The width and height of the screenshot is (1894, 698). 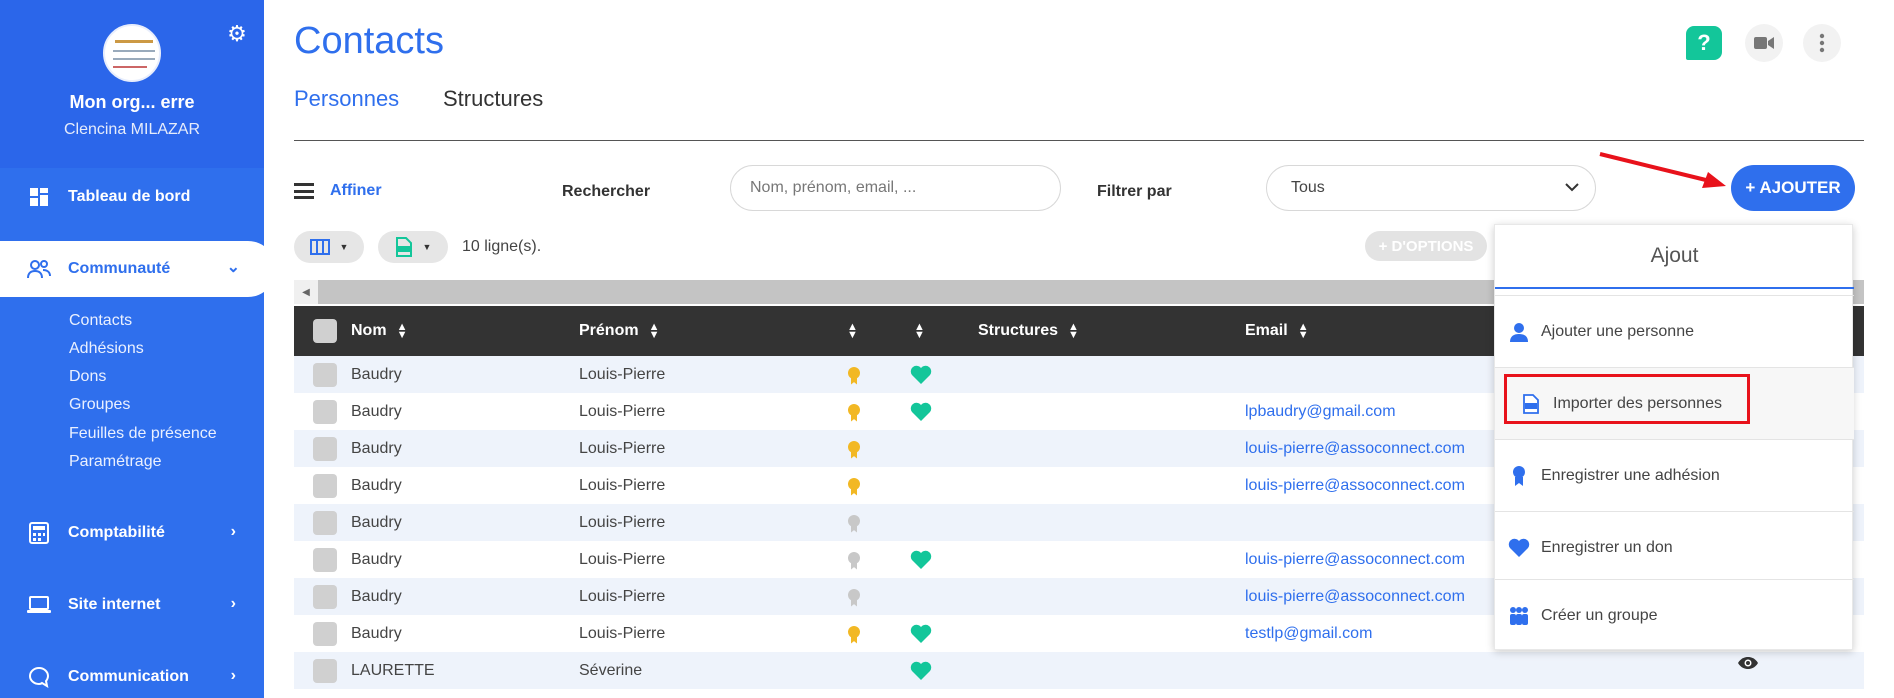 What do you see at coordinates (1674, 547) in the screenshot?
I see `menu-item-enregistrer-un-don: Enregistrer un don` at bounding box center [1674, 547].